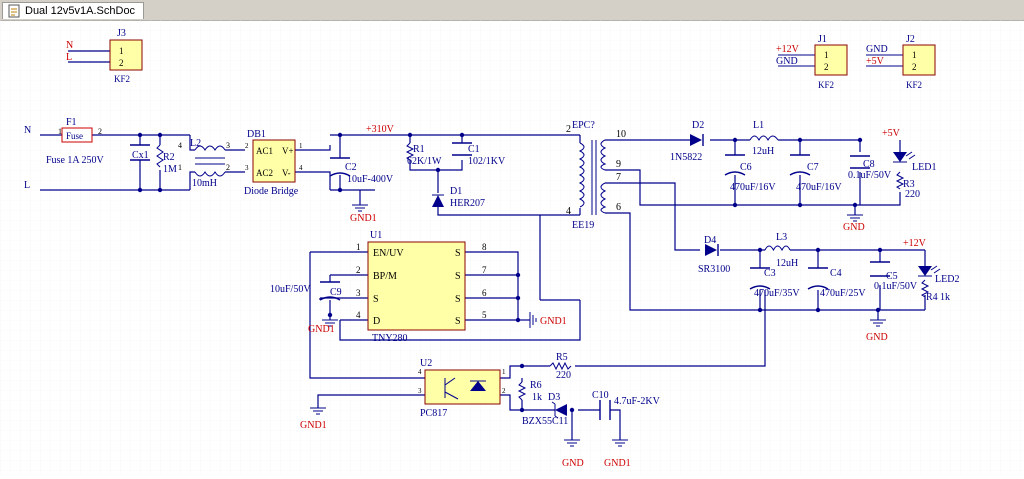  Describe the element at coordinates (554, 397) in the screenshot. I see `d3-ref: D3` at that location.